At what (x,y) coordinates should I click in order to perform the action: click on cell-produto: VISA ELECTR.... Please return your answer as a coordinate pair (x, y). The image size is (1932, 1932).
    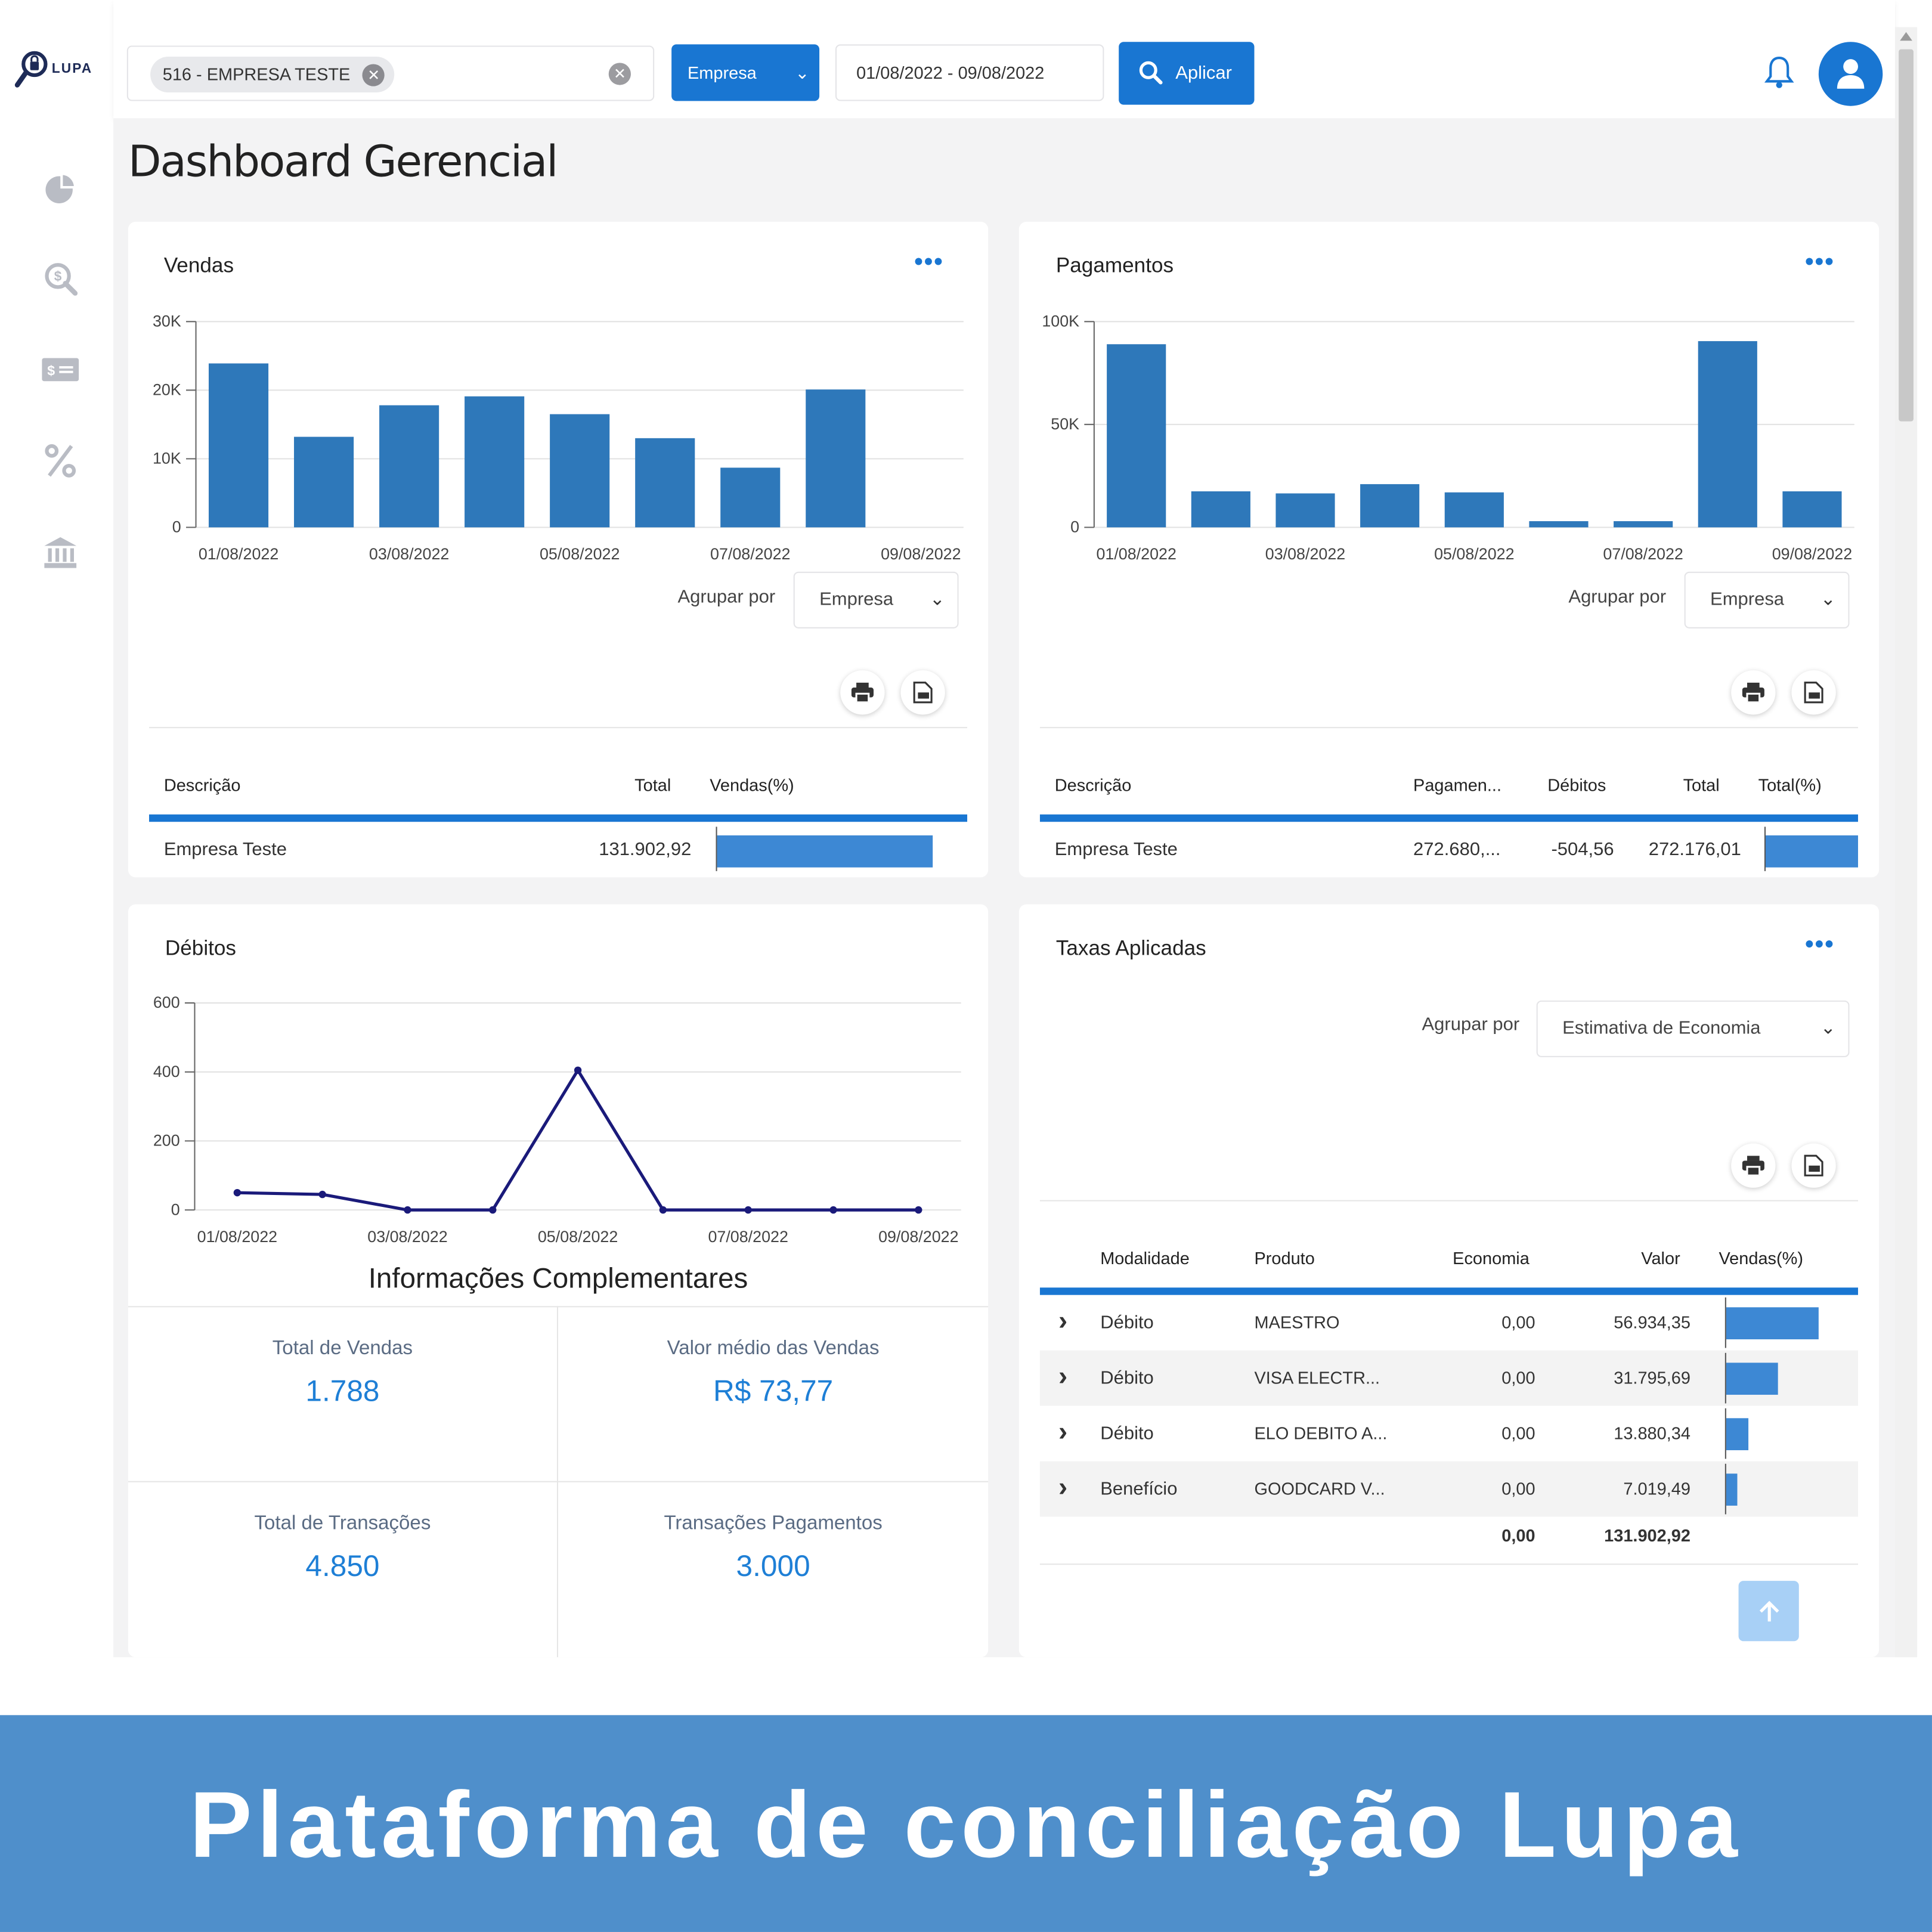
    Looking at the image, I should click on (1317, 1377).